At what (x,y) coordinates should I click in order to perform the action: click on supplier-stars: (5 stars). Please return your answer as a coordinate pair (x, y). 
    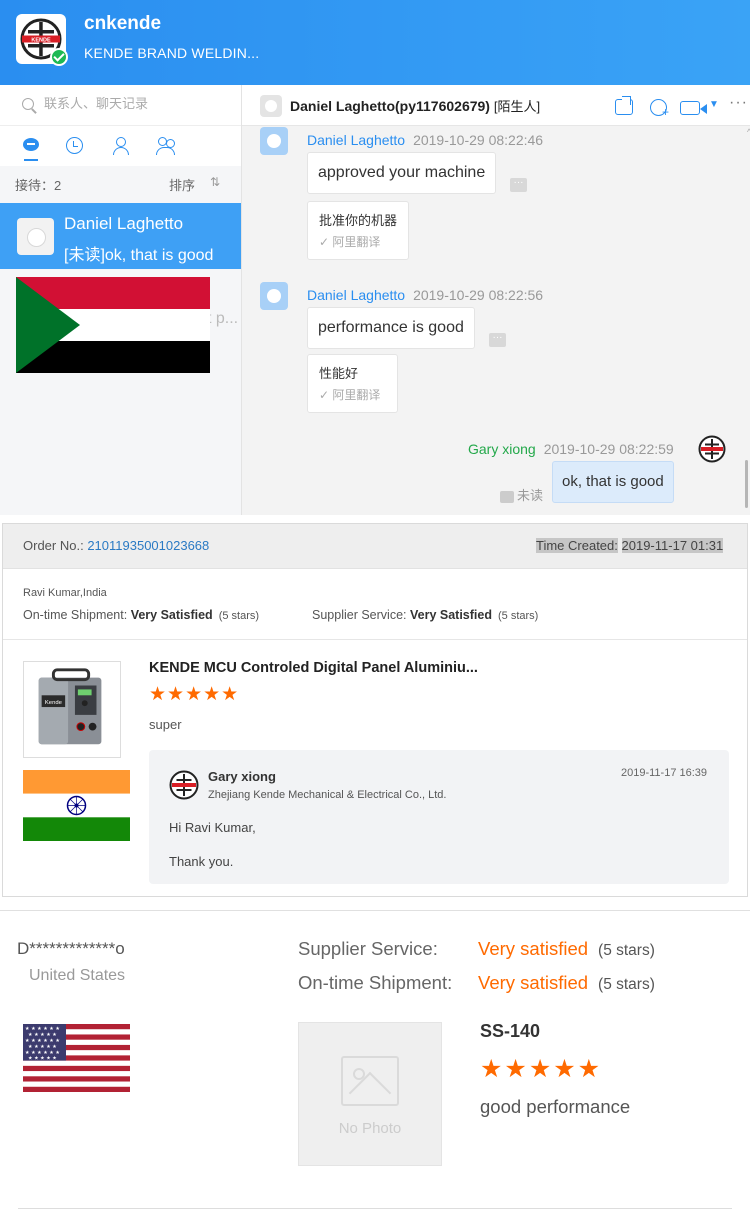
    Looking at the image, I should click on (626, 950).